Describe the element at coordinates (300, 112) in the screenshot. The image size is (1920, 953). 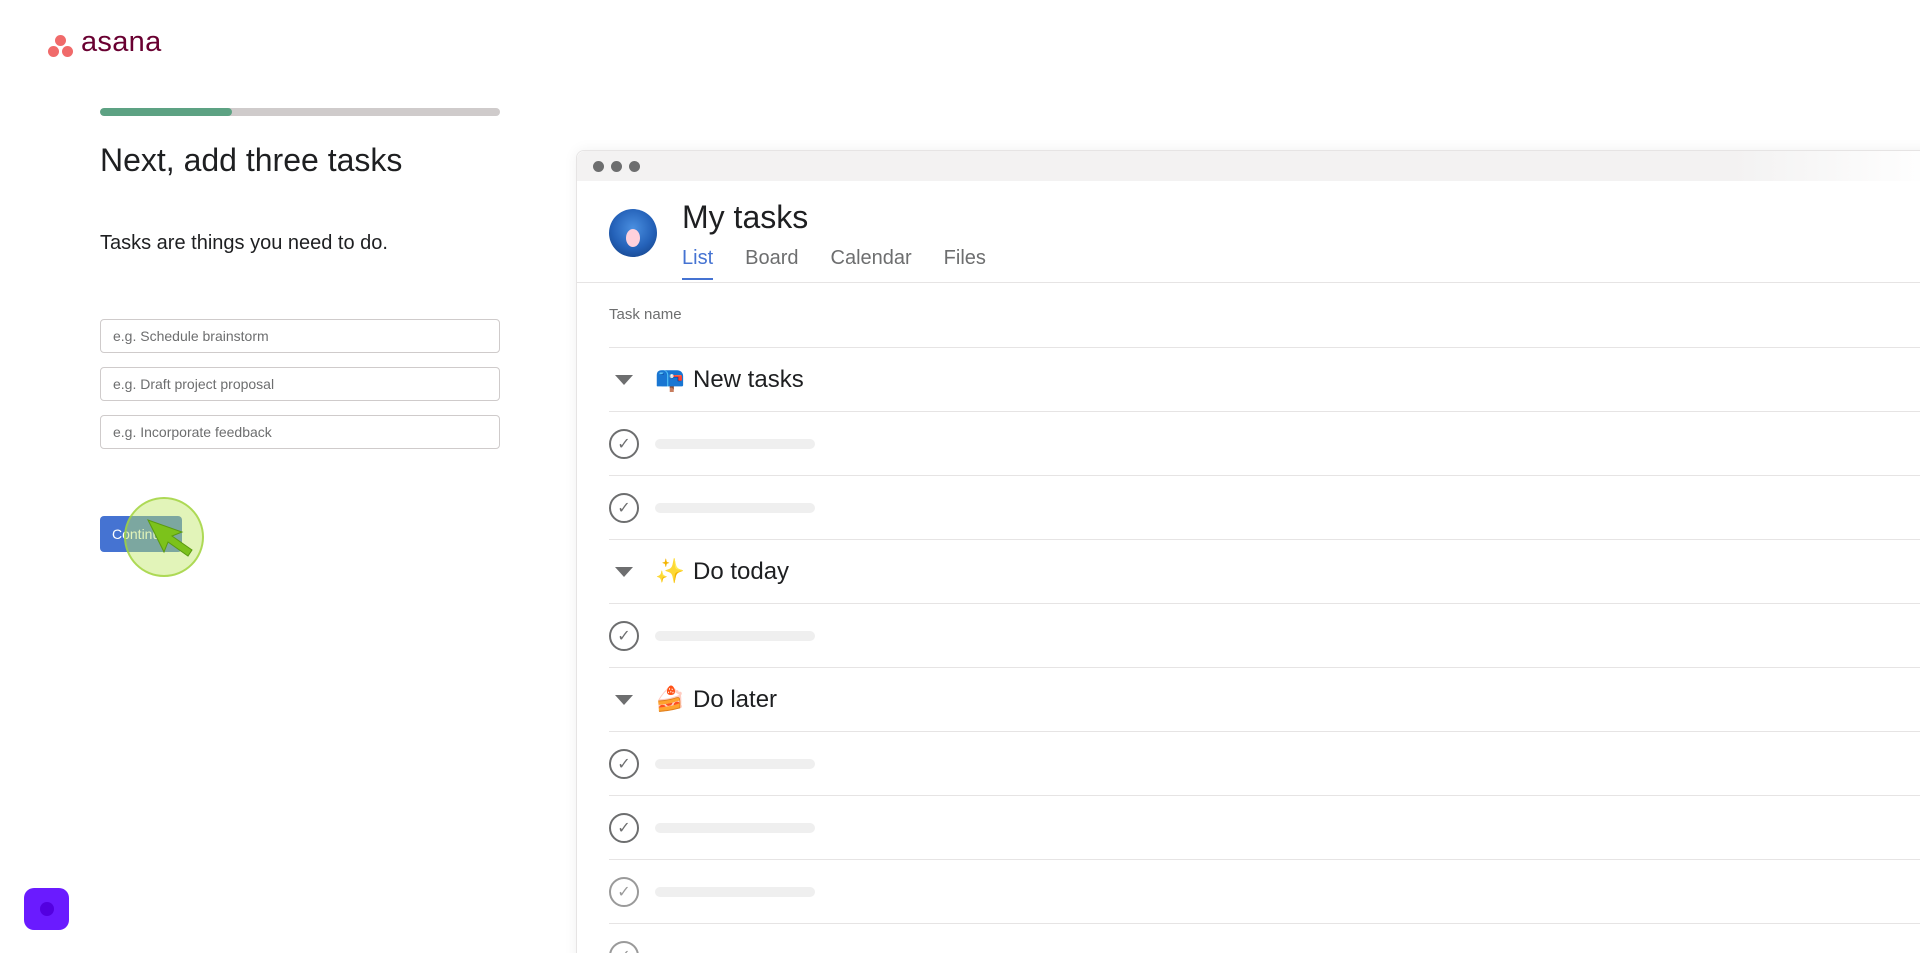
I see `onboarding-progress-bar` at that location.